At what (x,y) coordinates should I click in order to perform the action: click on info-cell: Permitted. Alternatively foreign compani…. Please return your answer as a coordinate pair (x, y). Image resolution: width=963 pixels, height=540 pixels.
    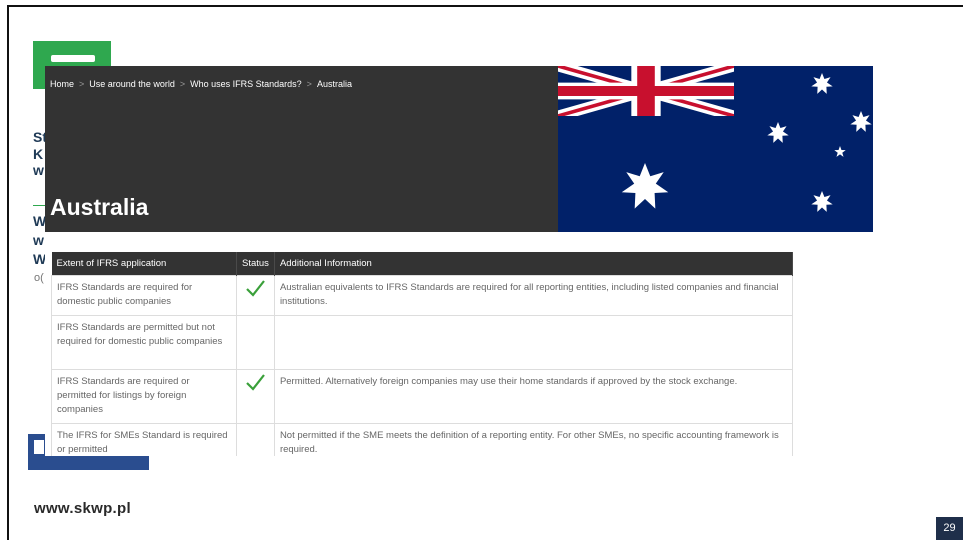
    Looking at the image, I should click on (533, 396).